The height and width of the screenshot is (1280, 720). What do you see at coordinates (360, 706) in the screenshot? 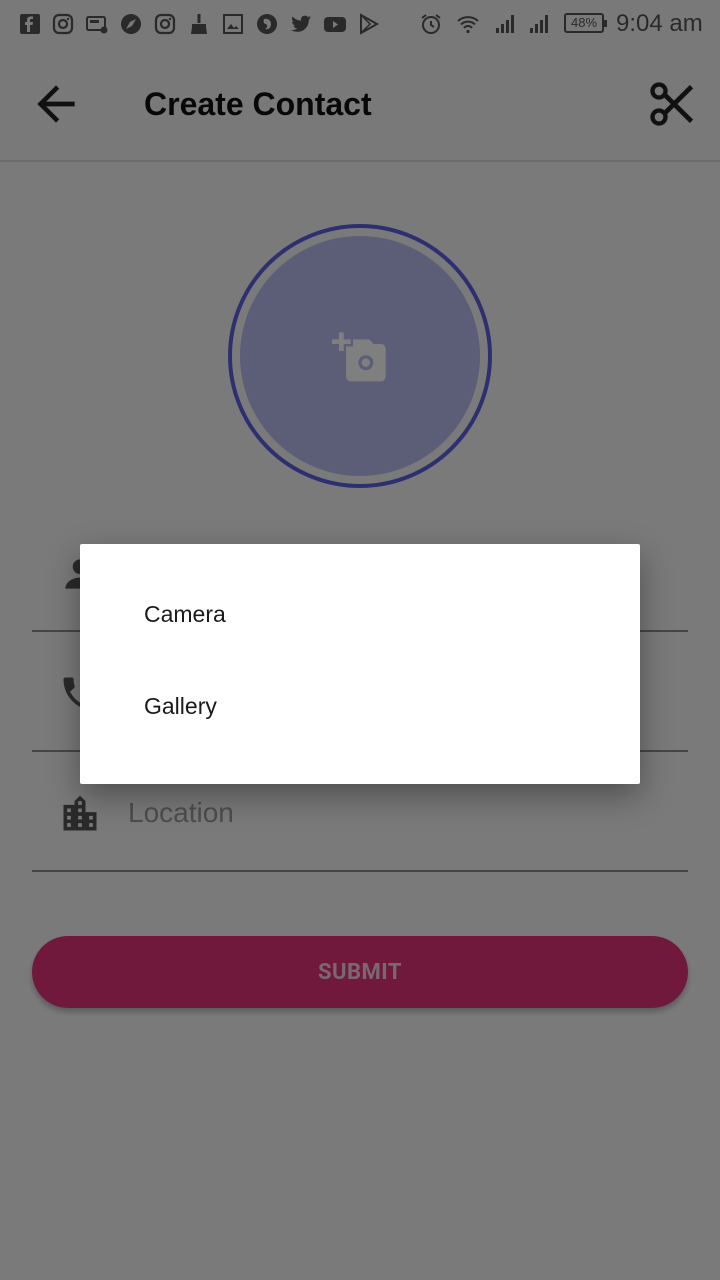
I see `dialog-option-gallery: Gallery` at bounding box center [360, 706].